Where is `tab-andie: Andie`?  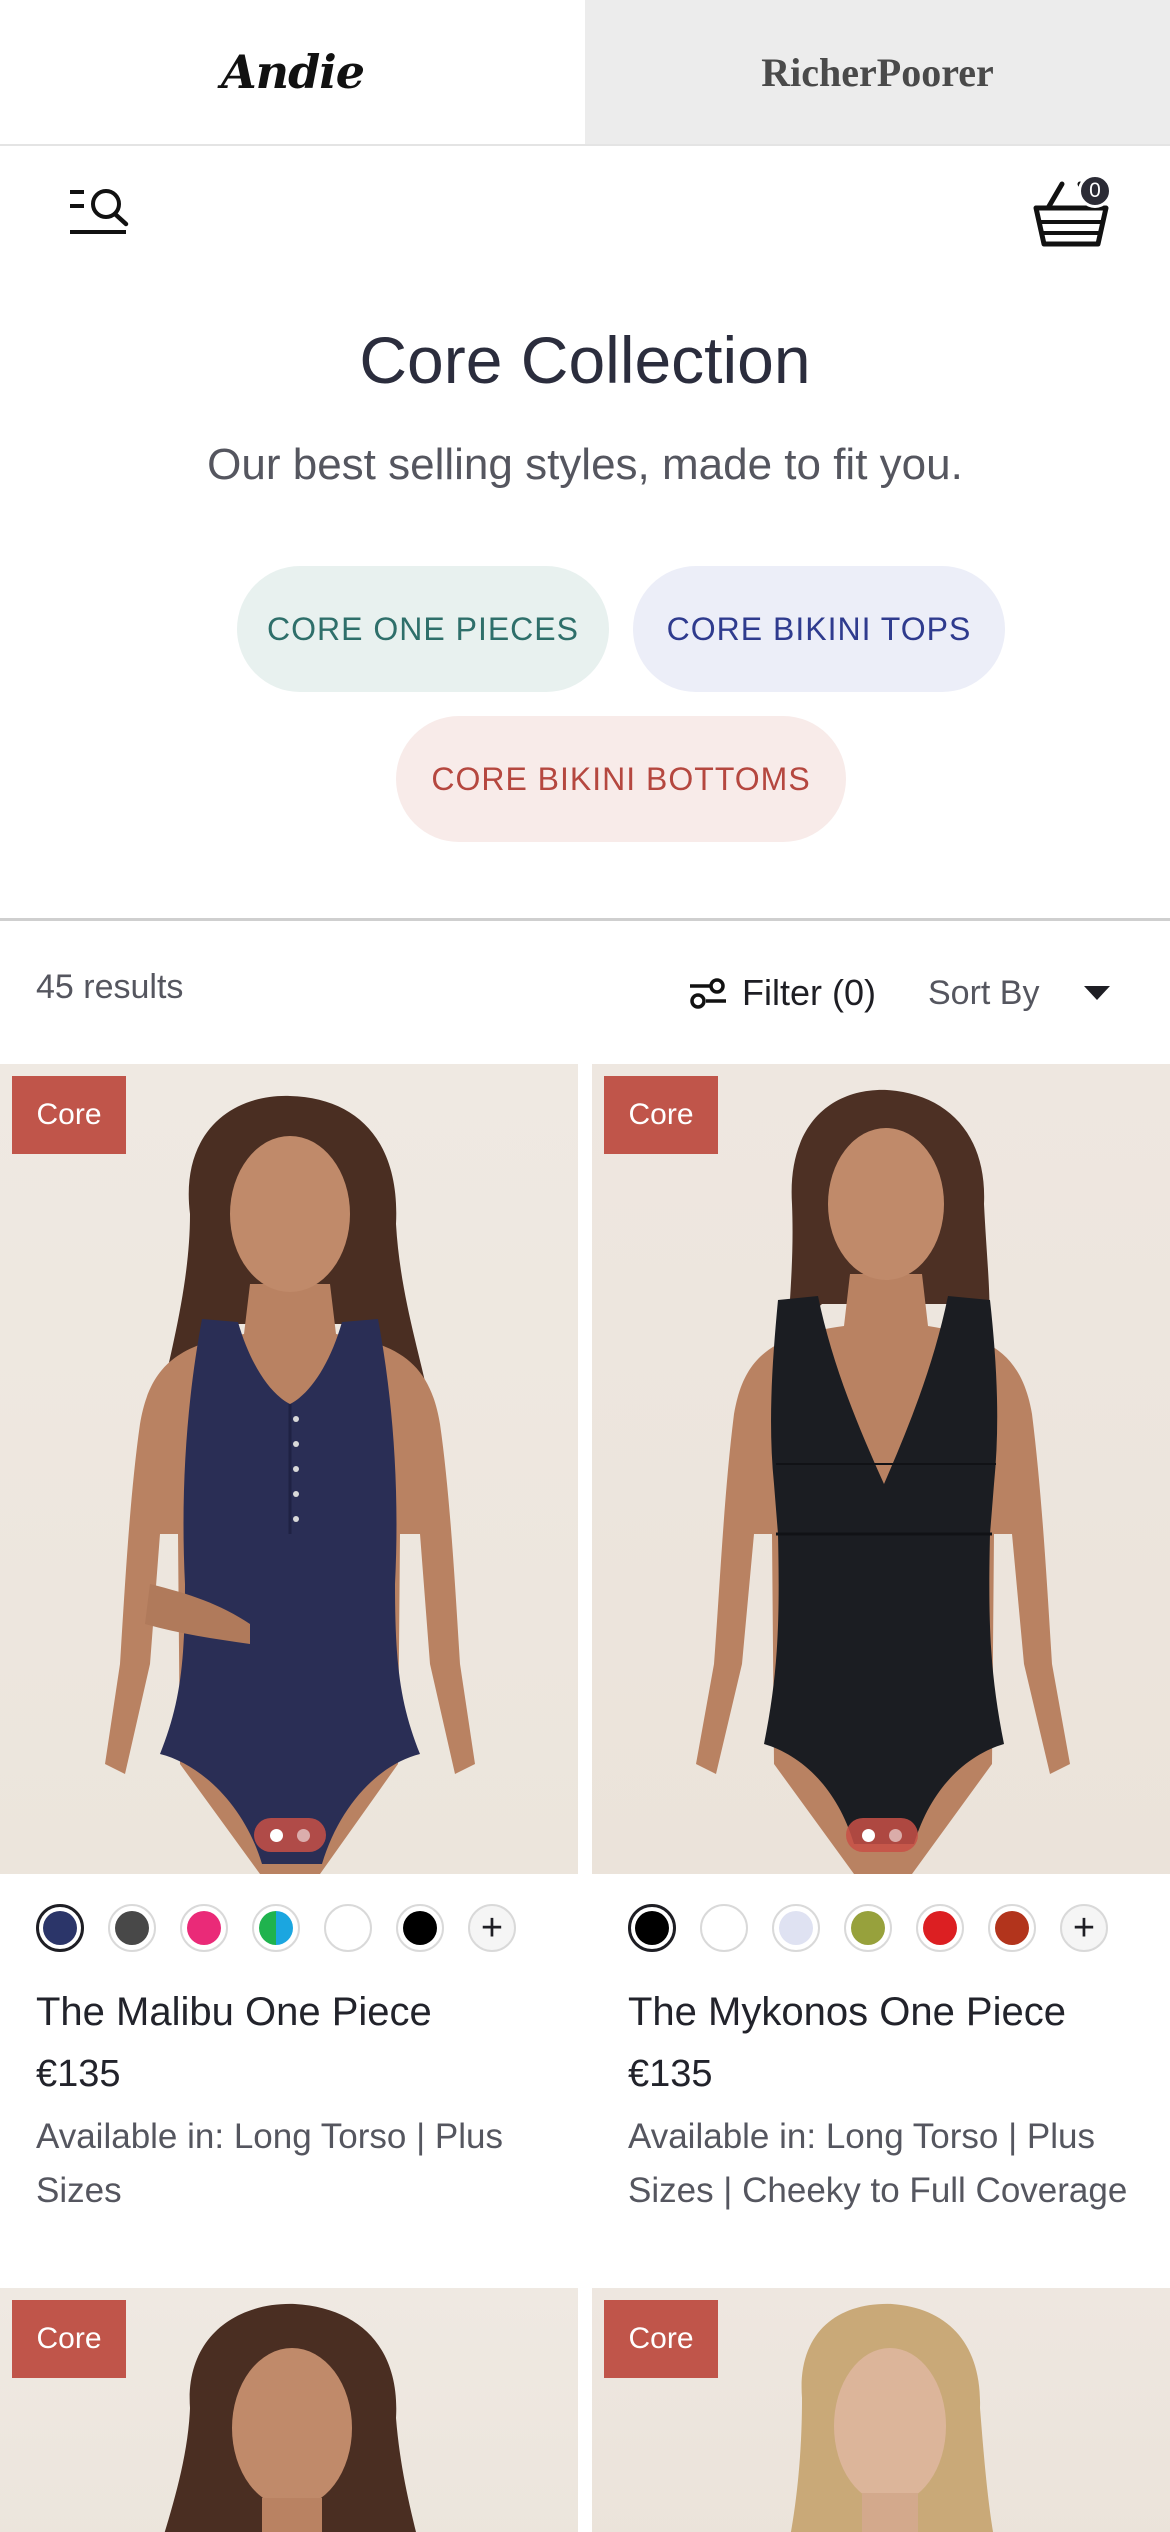
tab-andie: Andie is located at coordinates (292, 72).